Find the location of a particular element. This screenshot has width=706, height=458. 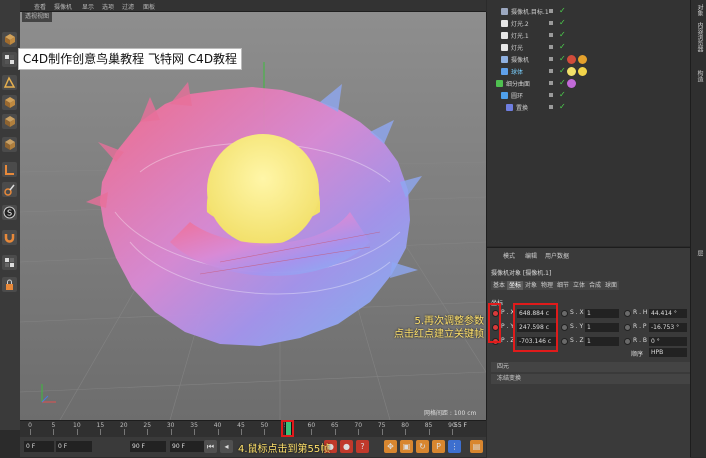

object-tool-icon is located at coordinates (9, 102).